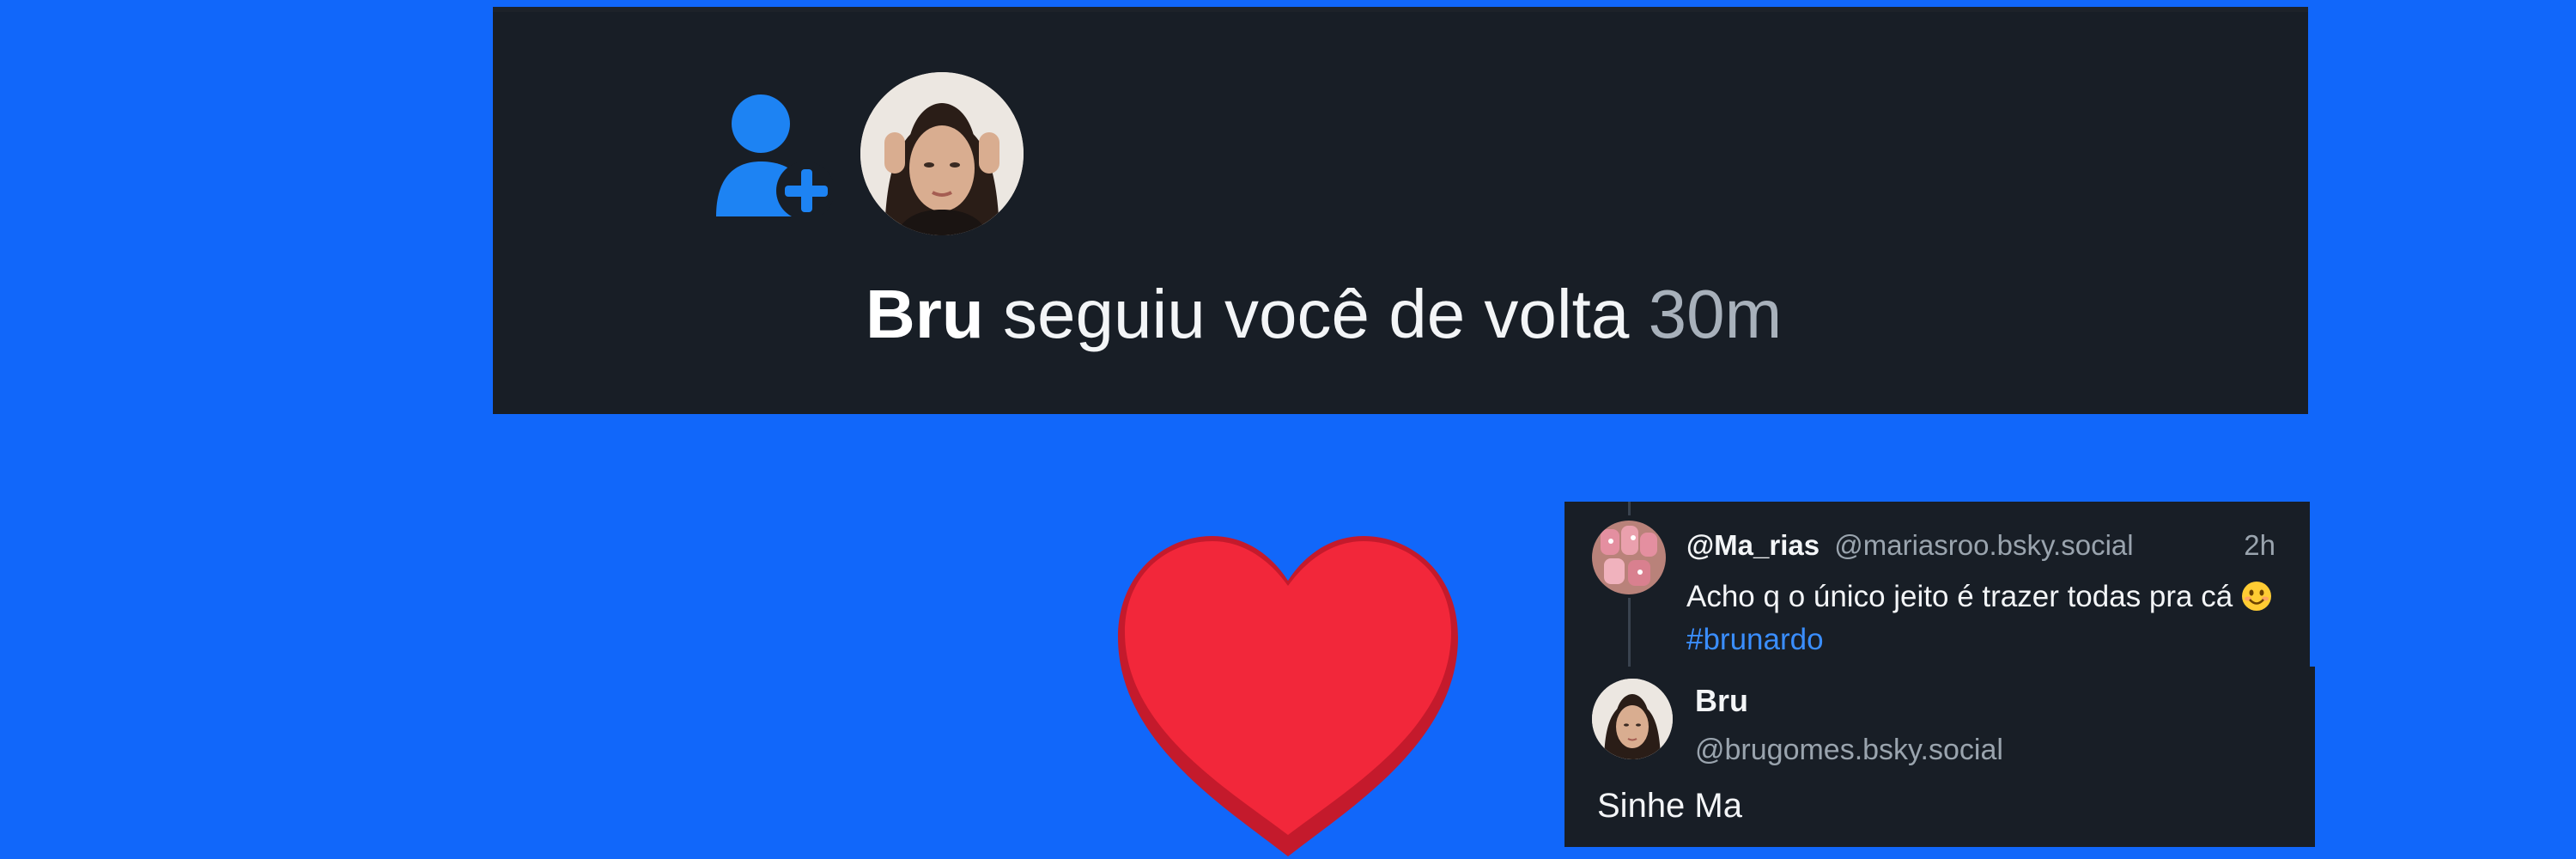 This screenshot has height=859, width=2576. Describe the element at coordinates (1753, 545) in the screenshot. I see `post-author-name: @Ma_rias` at that location.